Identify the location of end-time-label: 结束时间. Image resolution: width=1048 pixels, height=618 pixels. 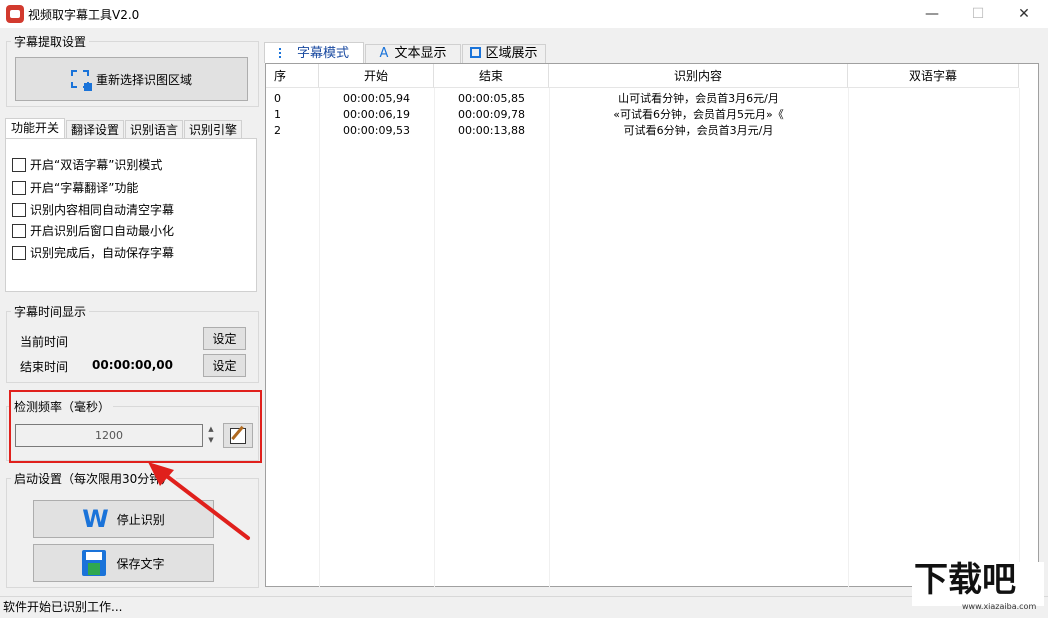
(44, 366).